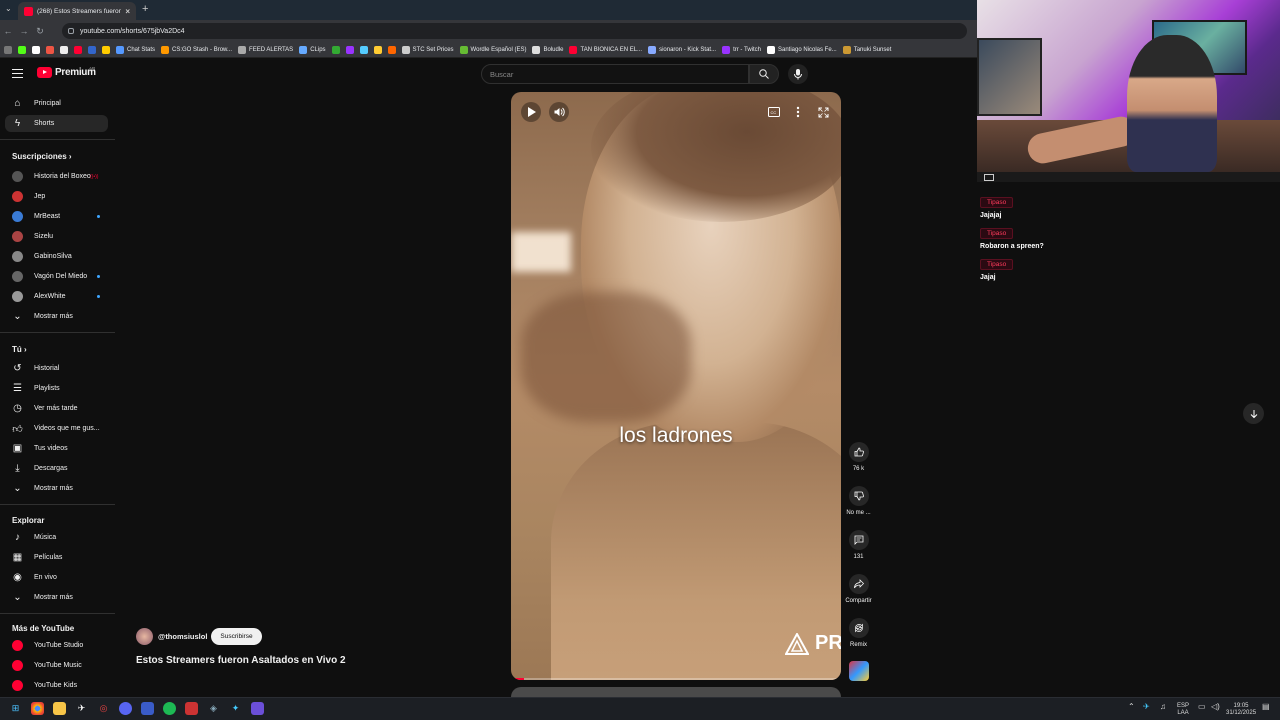 The image size is (1280, 720). I want to click on sidebar-sub-item: AlexWhite, so click(56, 296).